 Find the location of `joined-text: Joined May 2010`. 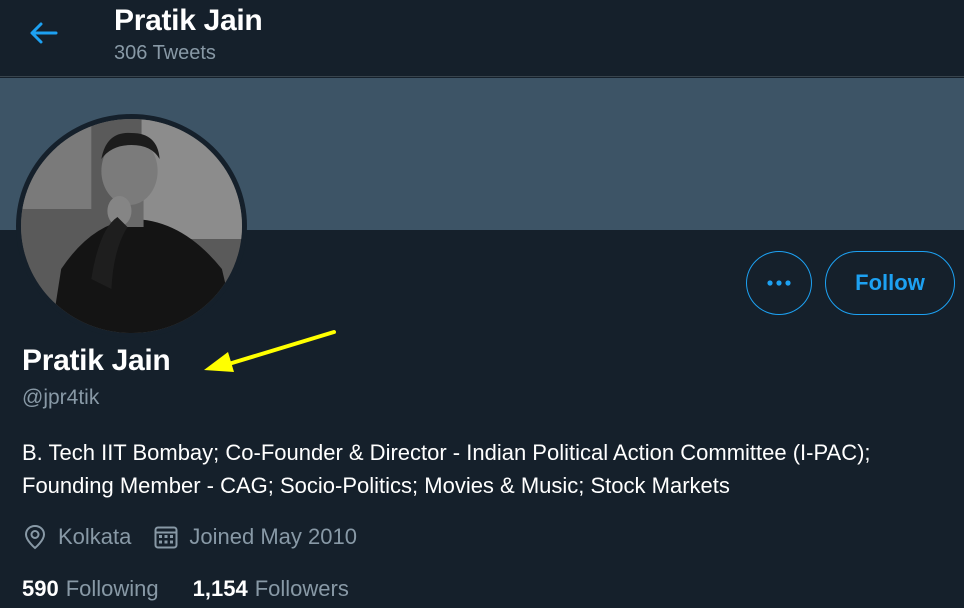

joined-text: Joined May 2010 is located at coordinates (273, 536).